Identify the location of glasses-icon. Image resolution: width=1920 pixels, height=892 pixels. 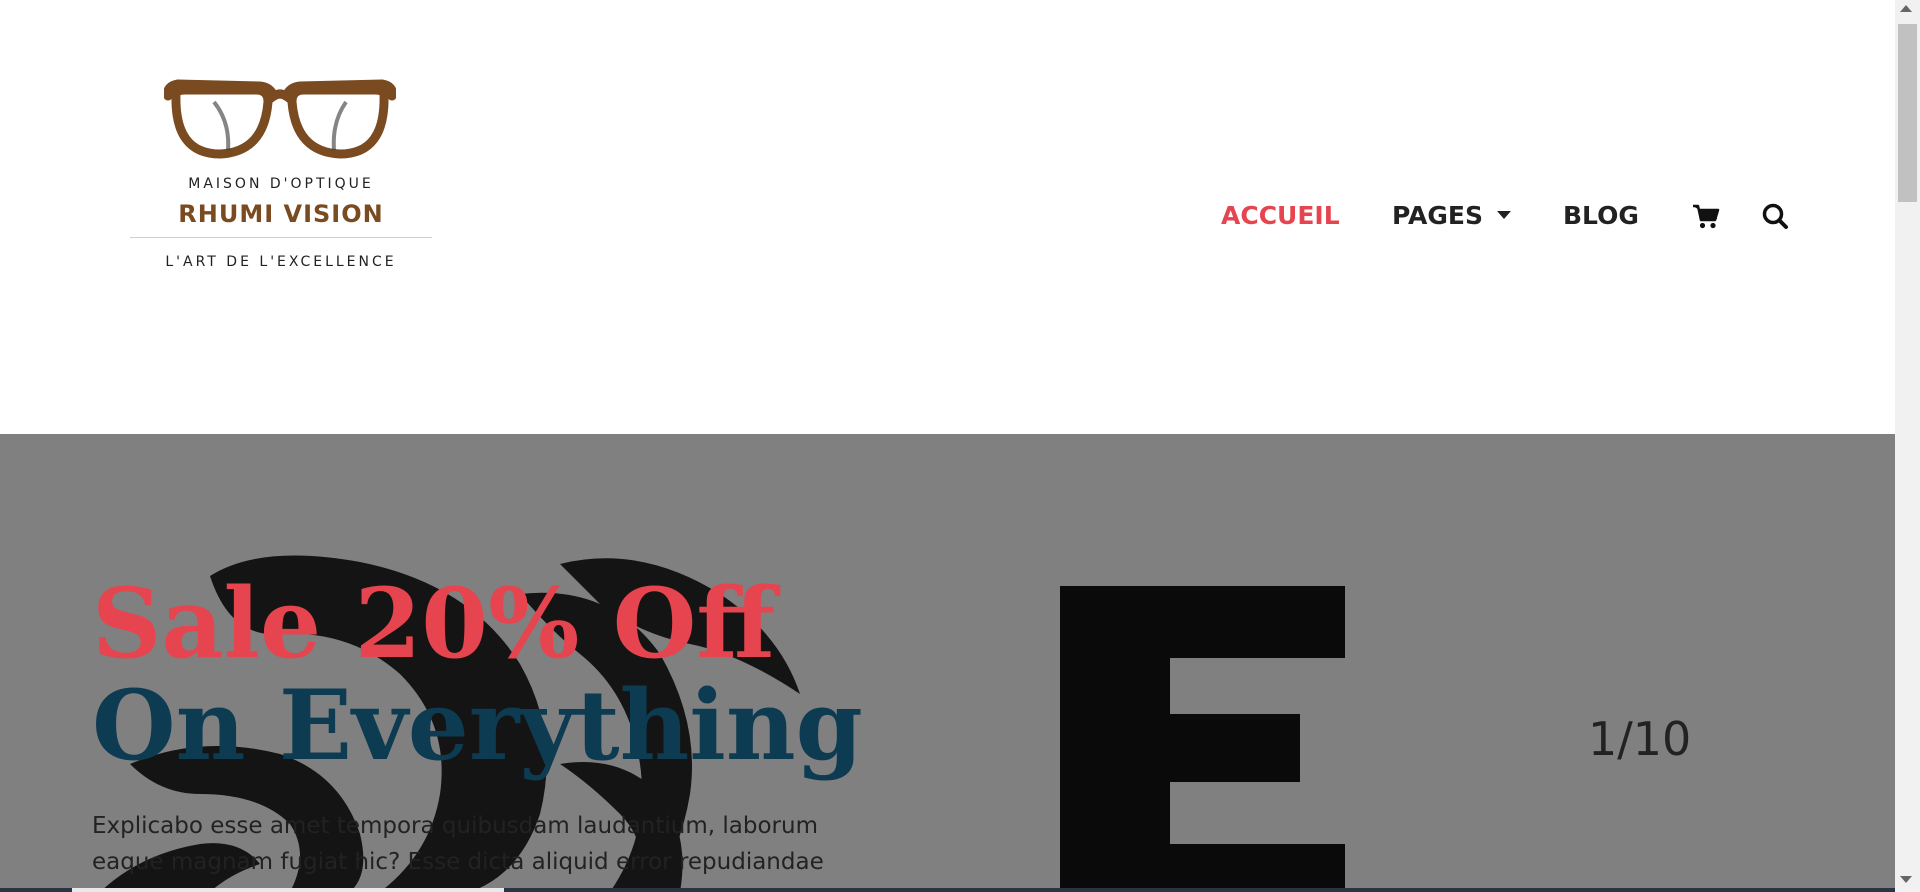
(280, 119).